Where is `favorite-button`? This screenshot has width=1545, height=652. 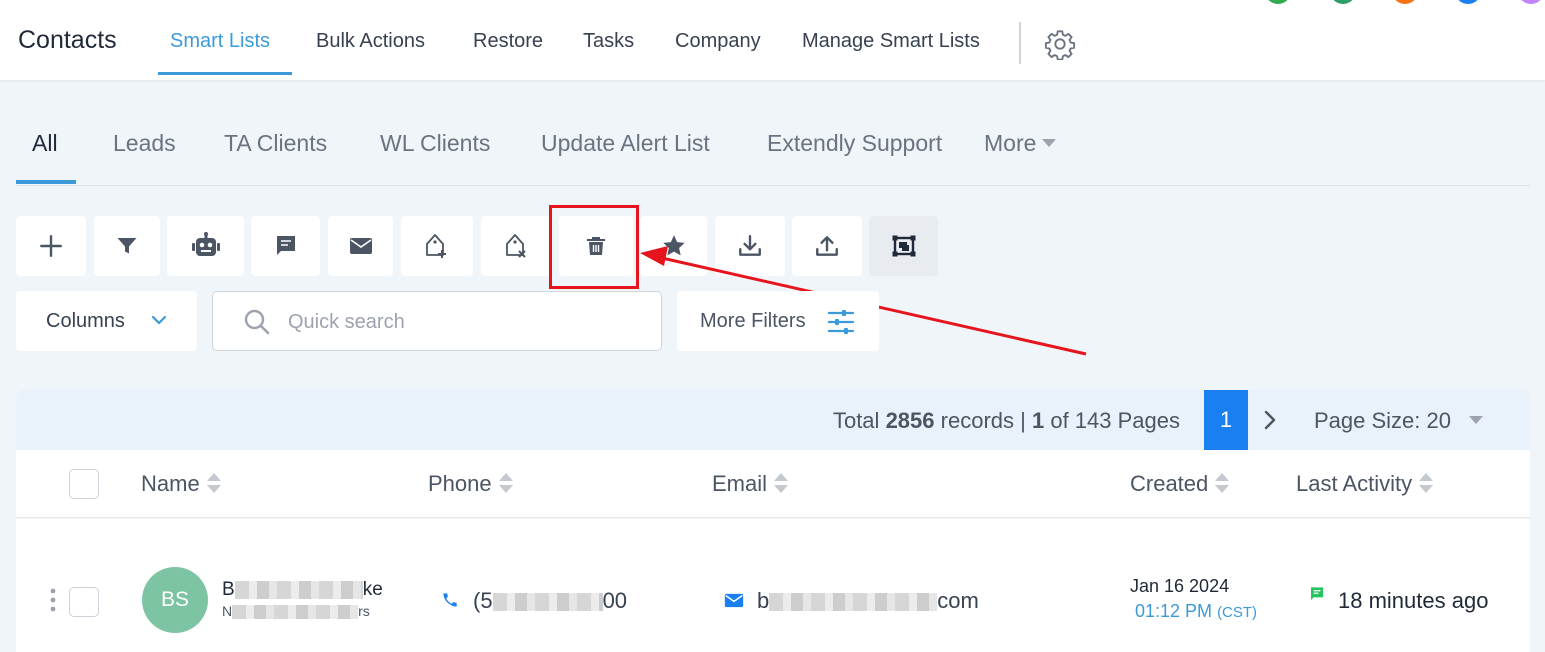 favorite-button is located at coordinates (673, 246).